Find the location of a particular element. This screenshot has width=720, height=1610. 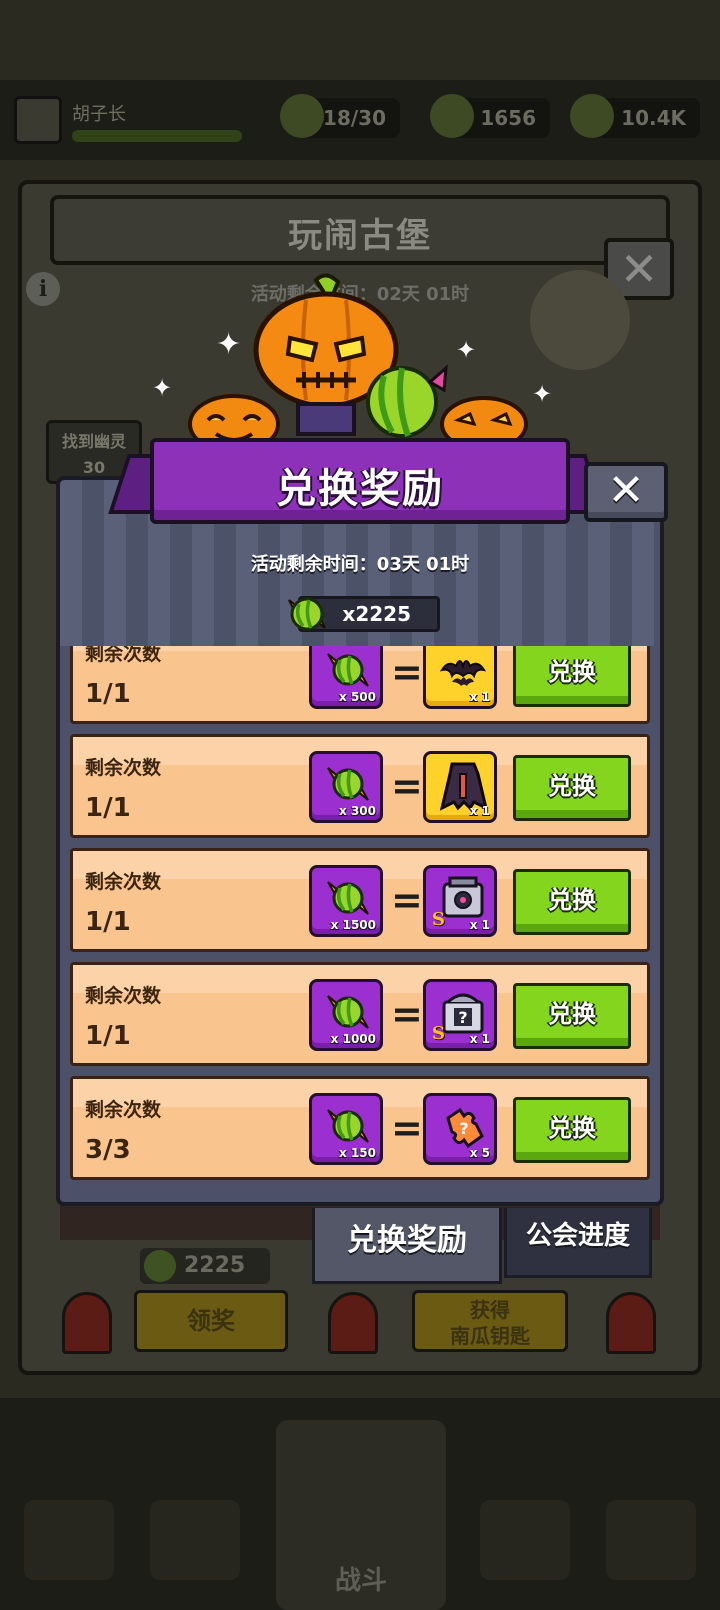

puzzle-piece-icon: ? is located at coordinates (465, 1128).